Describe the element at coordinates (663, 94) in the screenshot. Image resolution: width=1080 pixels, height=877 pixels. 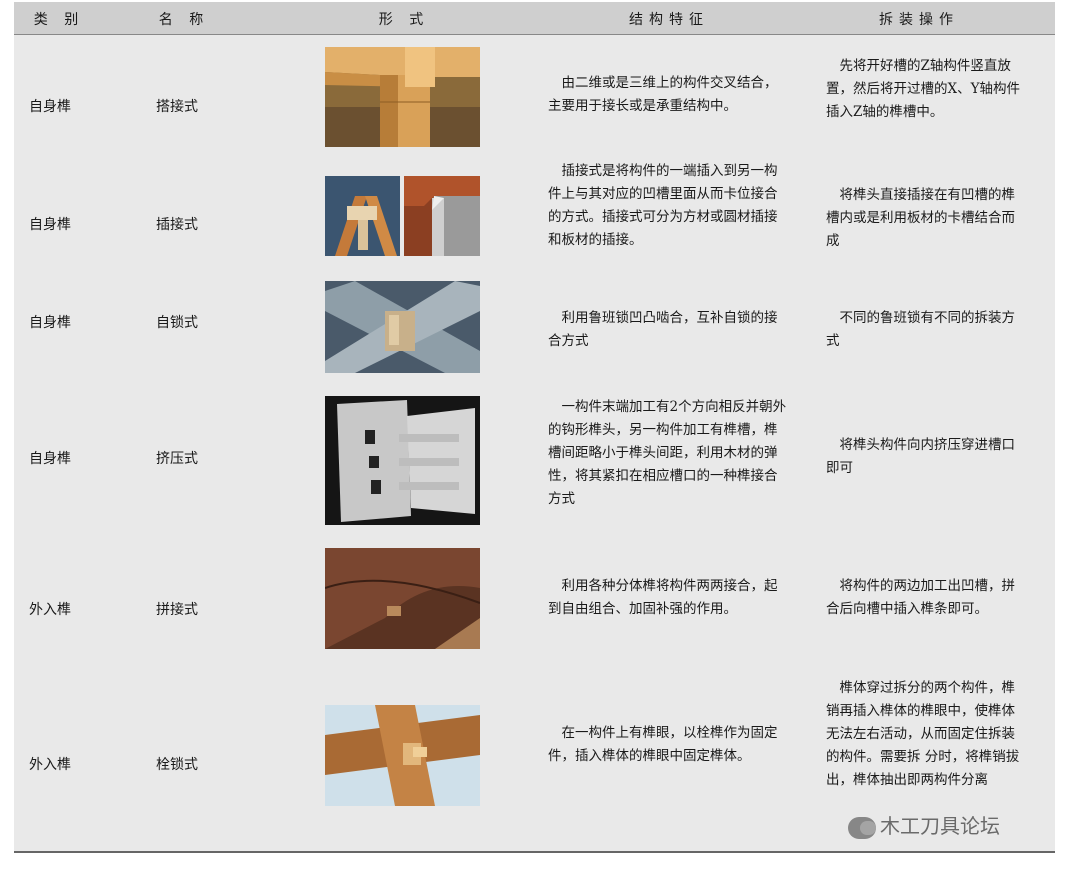
I see `row-structure: 由二维或是三维上的构件交叉结合，主要用于接长或是承重结构中。` at that location.